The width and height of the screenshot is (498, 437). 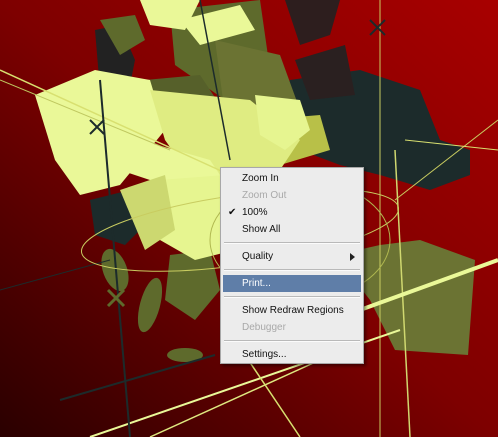 What do you see at coordinates (258, 256) in the screenshot?
I see `menu-item-label: Quality` at bounding box center [258, 256].